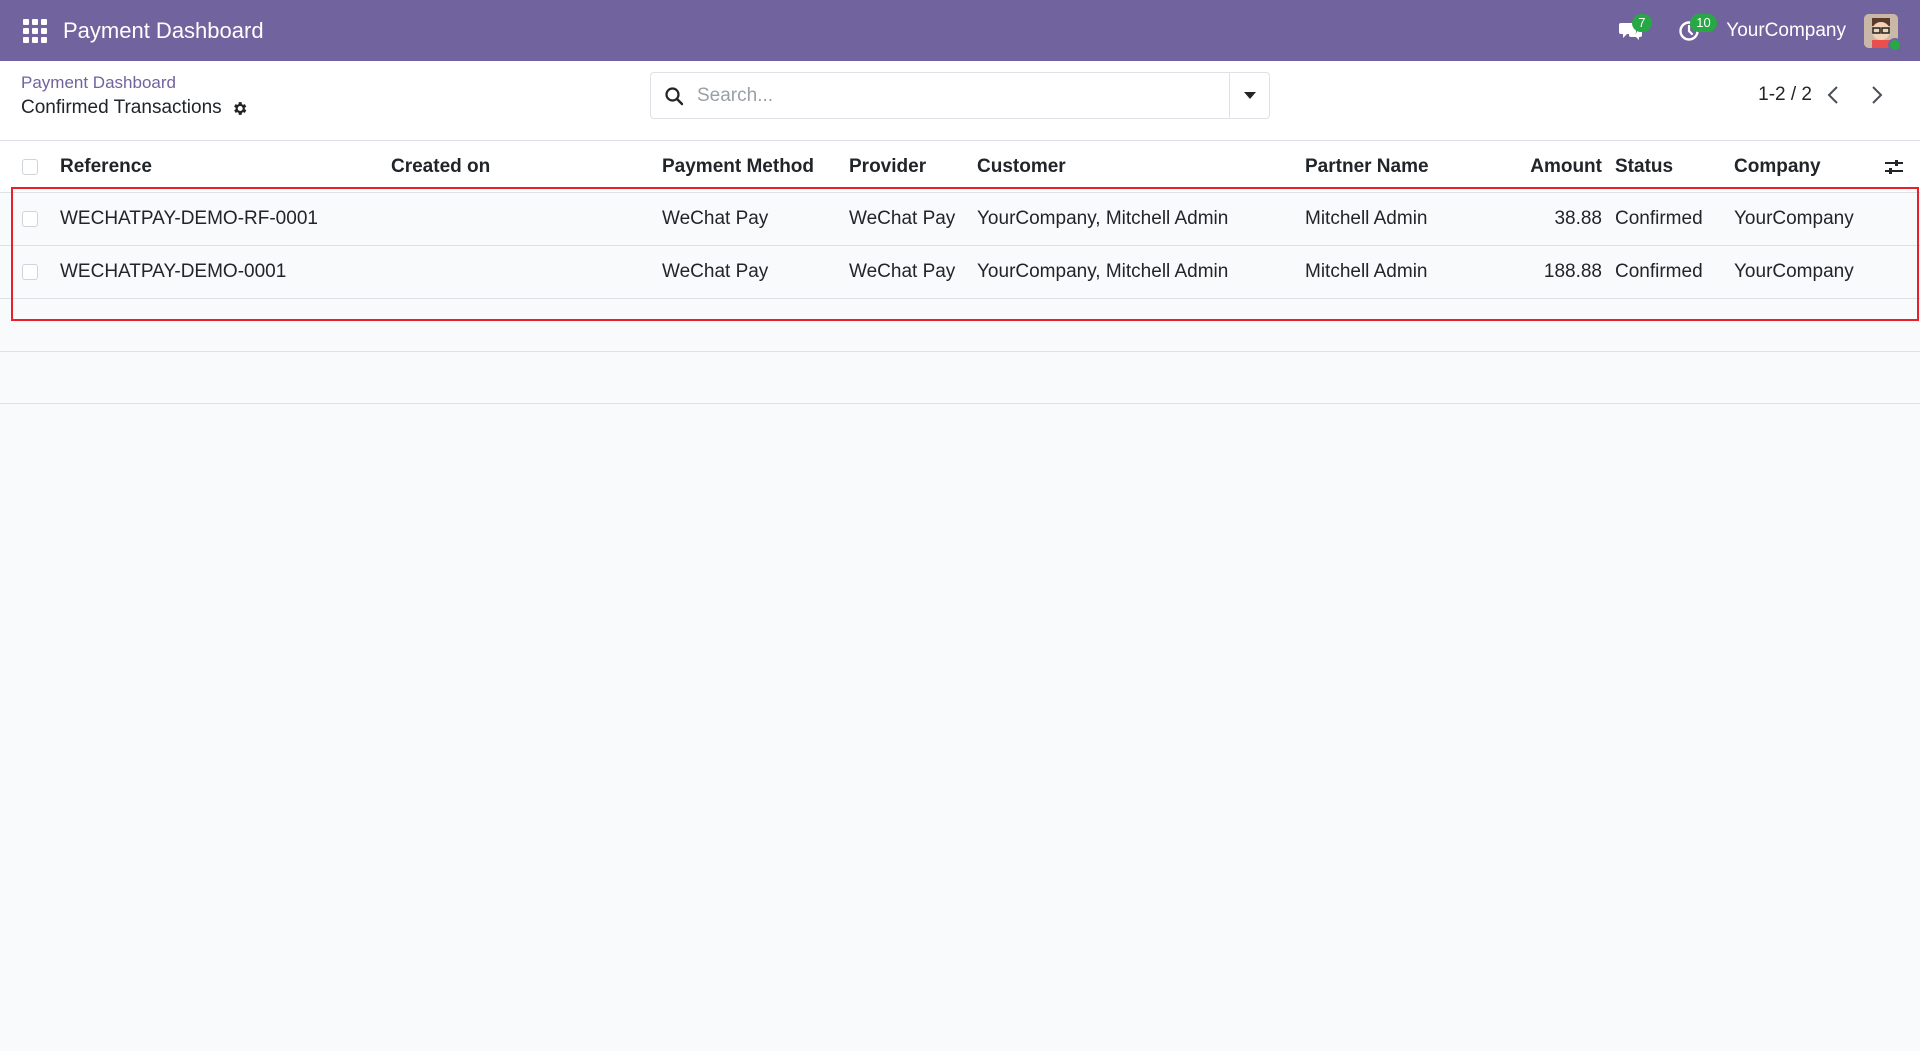  What do you see at coordinates (1642, 23) in the screenshot?
I see `messages-count-badge: 7` at bounding box center [1642, 23].